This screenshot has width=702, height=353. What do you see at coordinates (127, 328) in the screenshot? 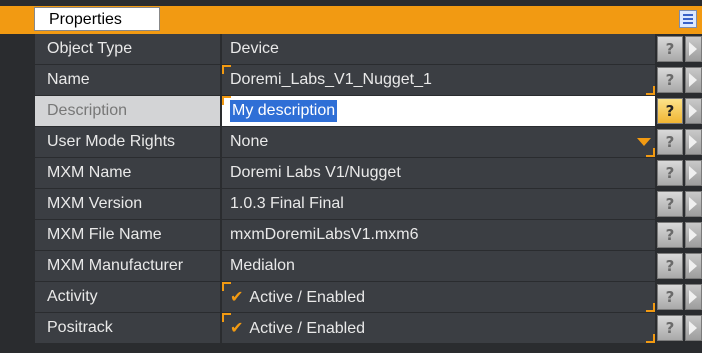
I see `property-label: Positrack` at bounding box center [127, 328].